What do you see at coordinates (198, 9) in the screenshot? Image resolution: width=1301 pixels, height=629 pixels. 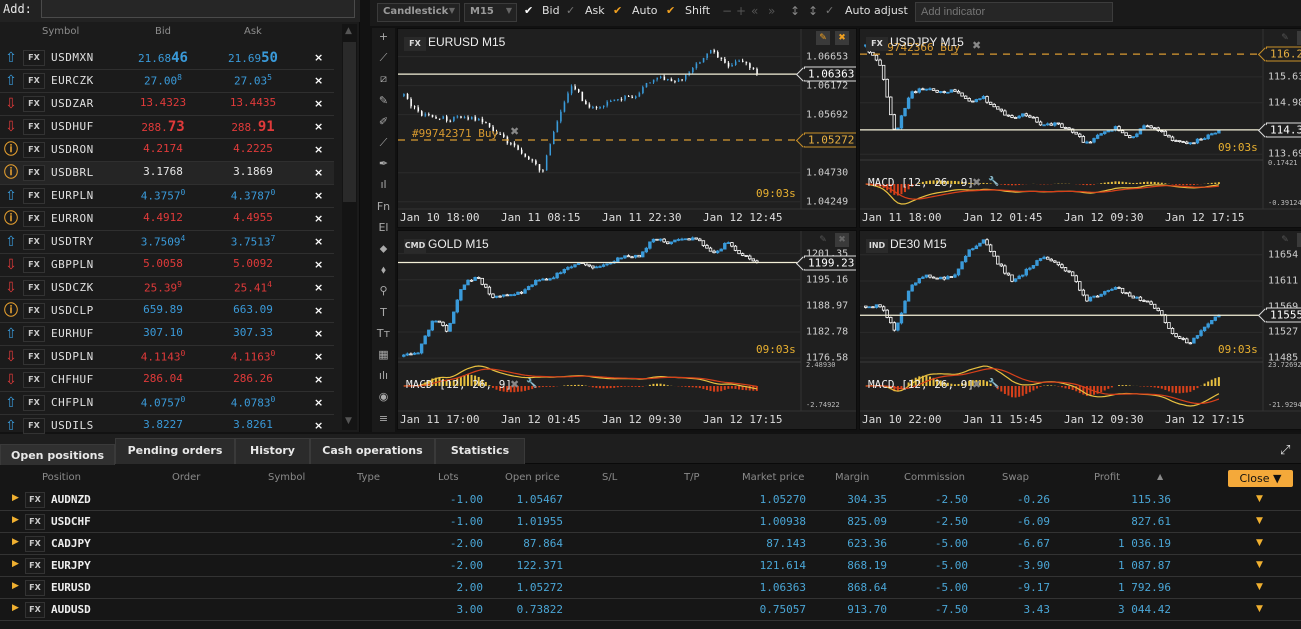 I see `add-symbol-input` at bounding box center [198, 9].